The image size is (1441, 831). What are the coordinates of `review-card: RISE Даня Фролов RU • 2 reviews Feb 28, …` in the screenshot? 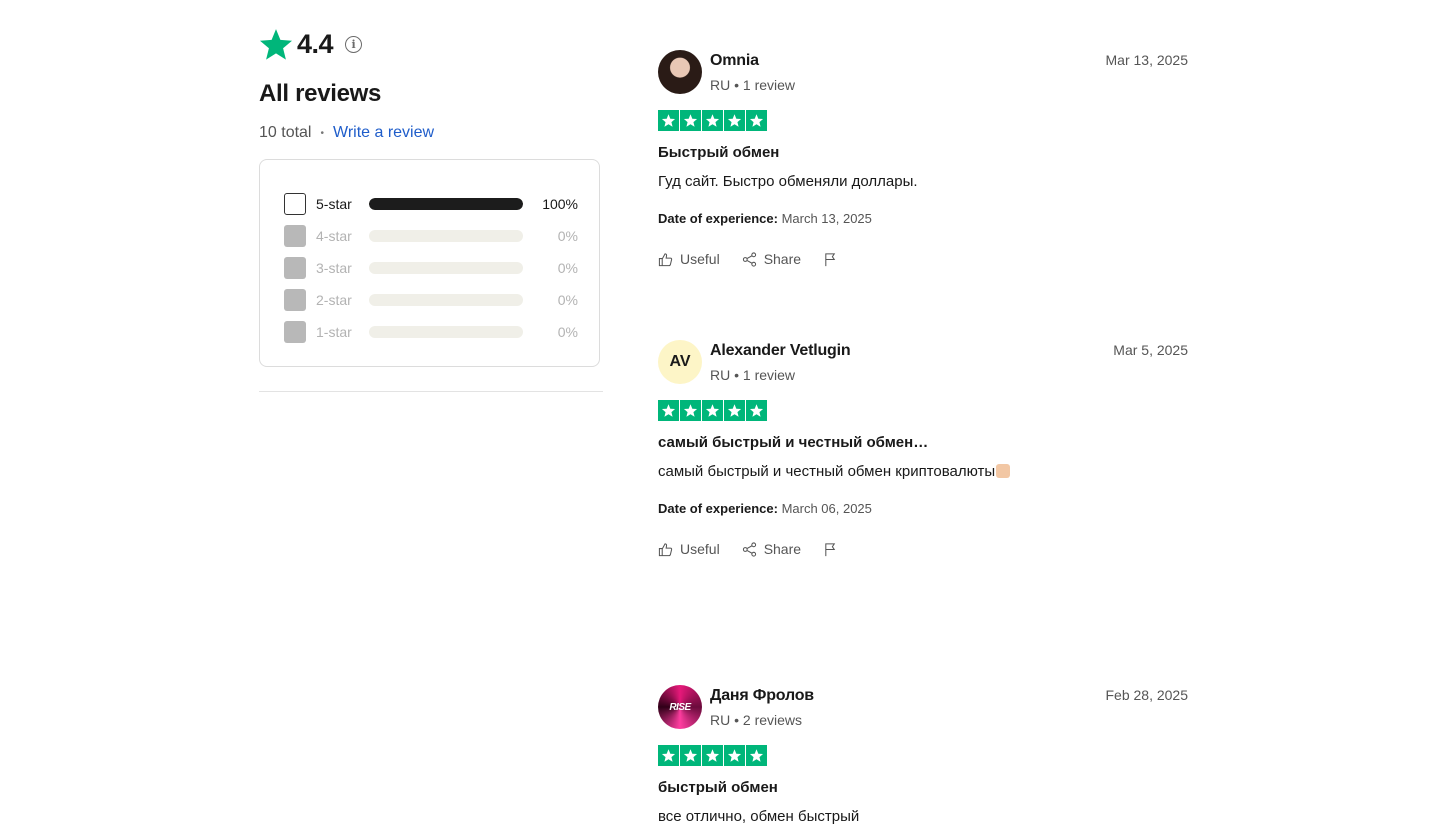 It's located at (923, 758).